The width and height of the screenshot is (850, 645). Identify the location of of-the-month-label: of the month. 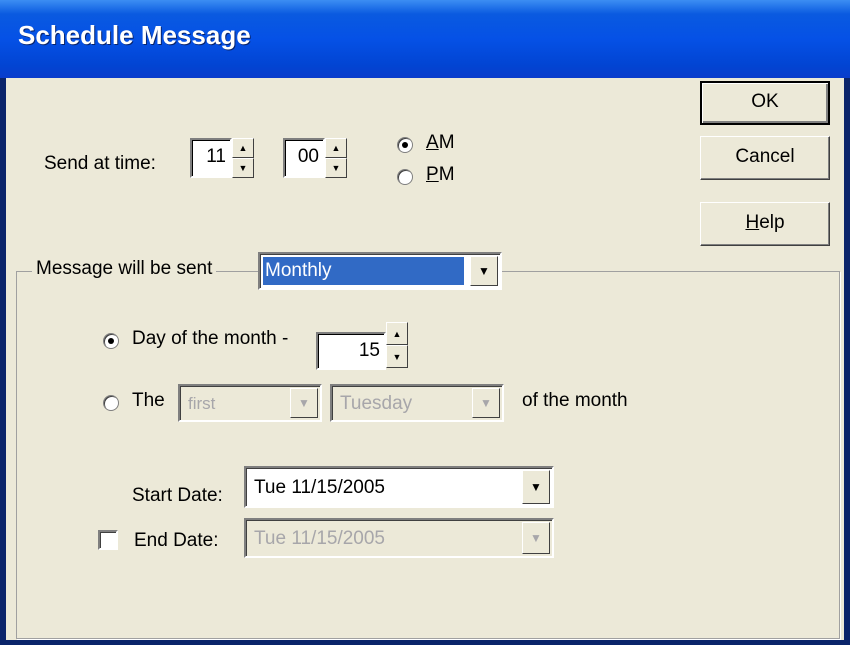
(575, 400).